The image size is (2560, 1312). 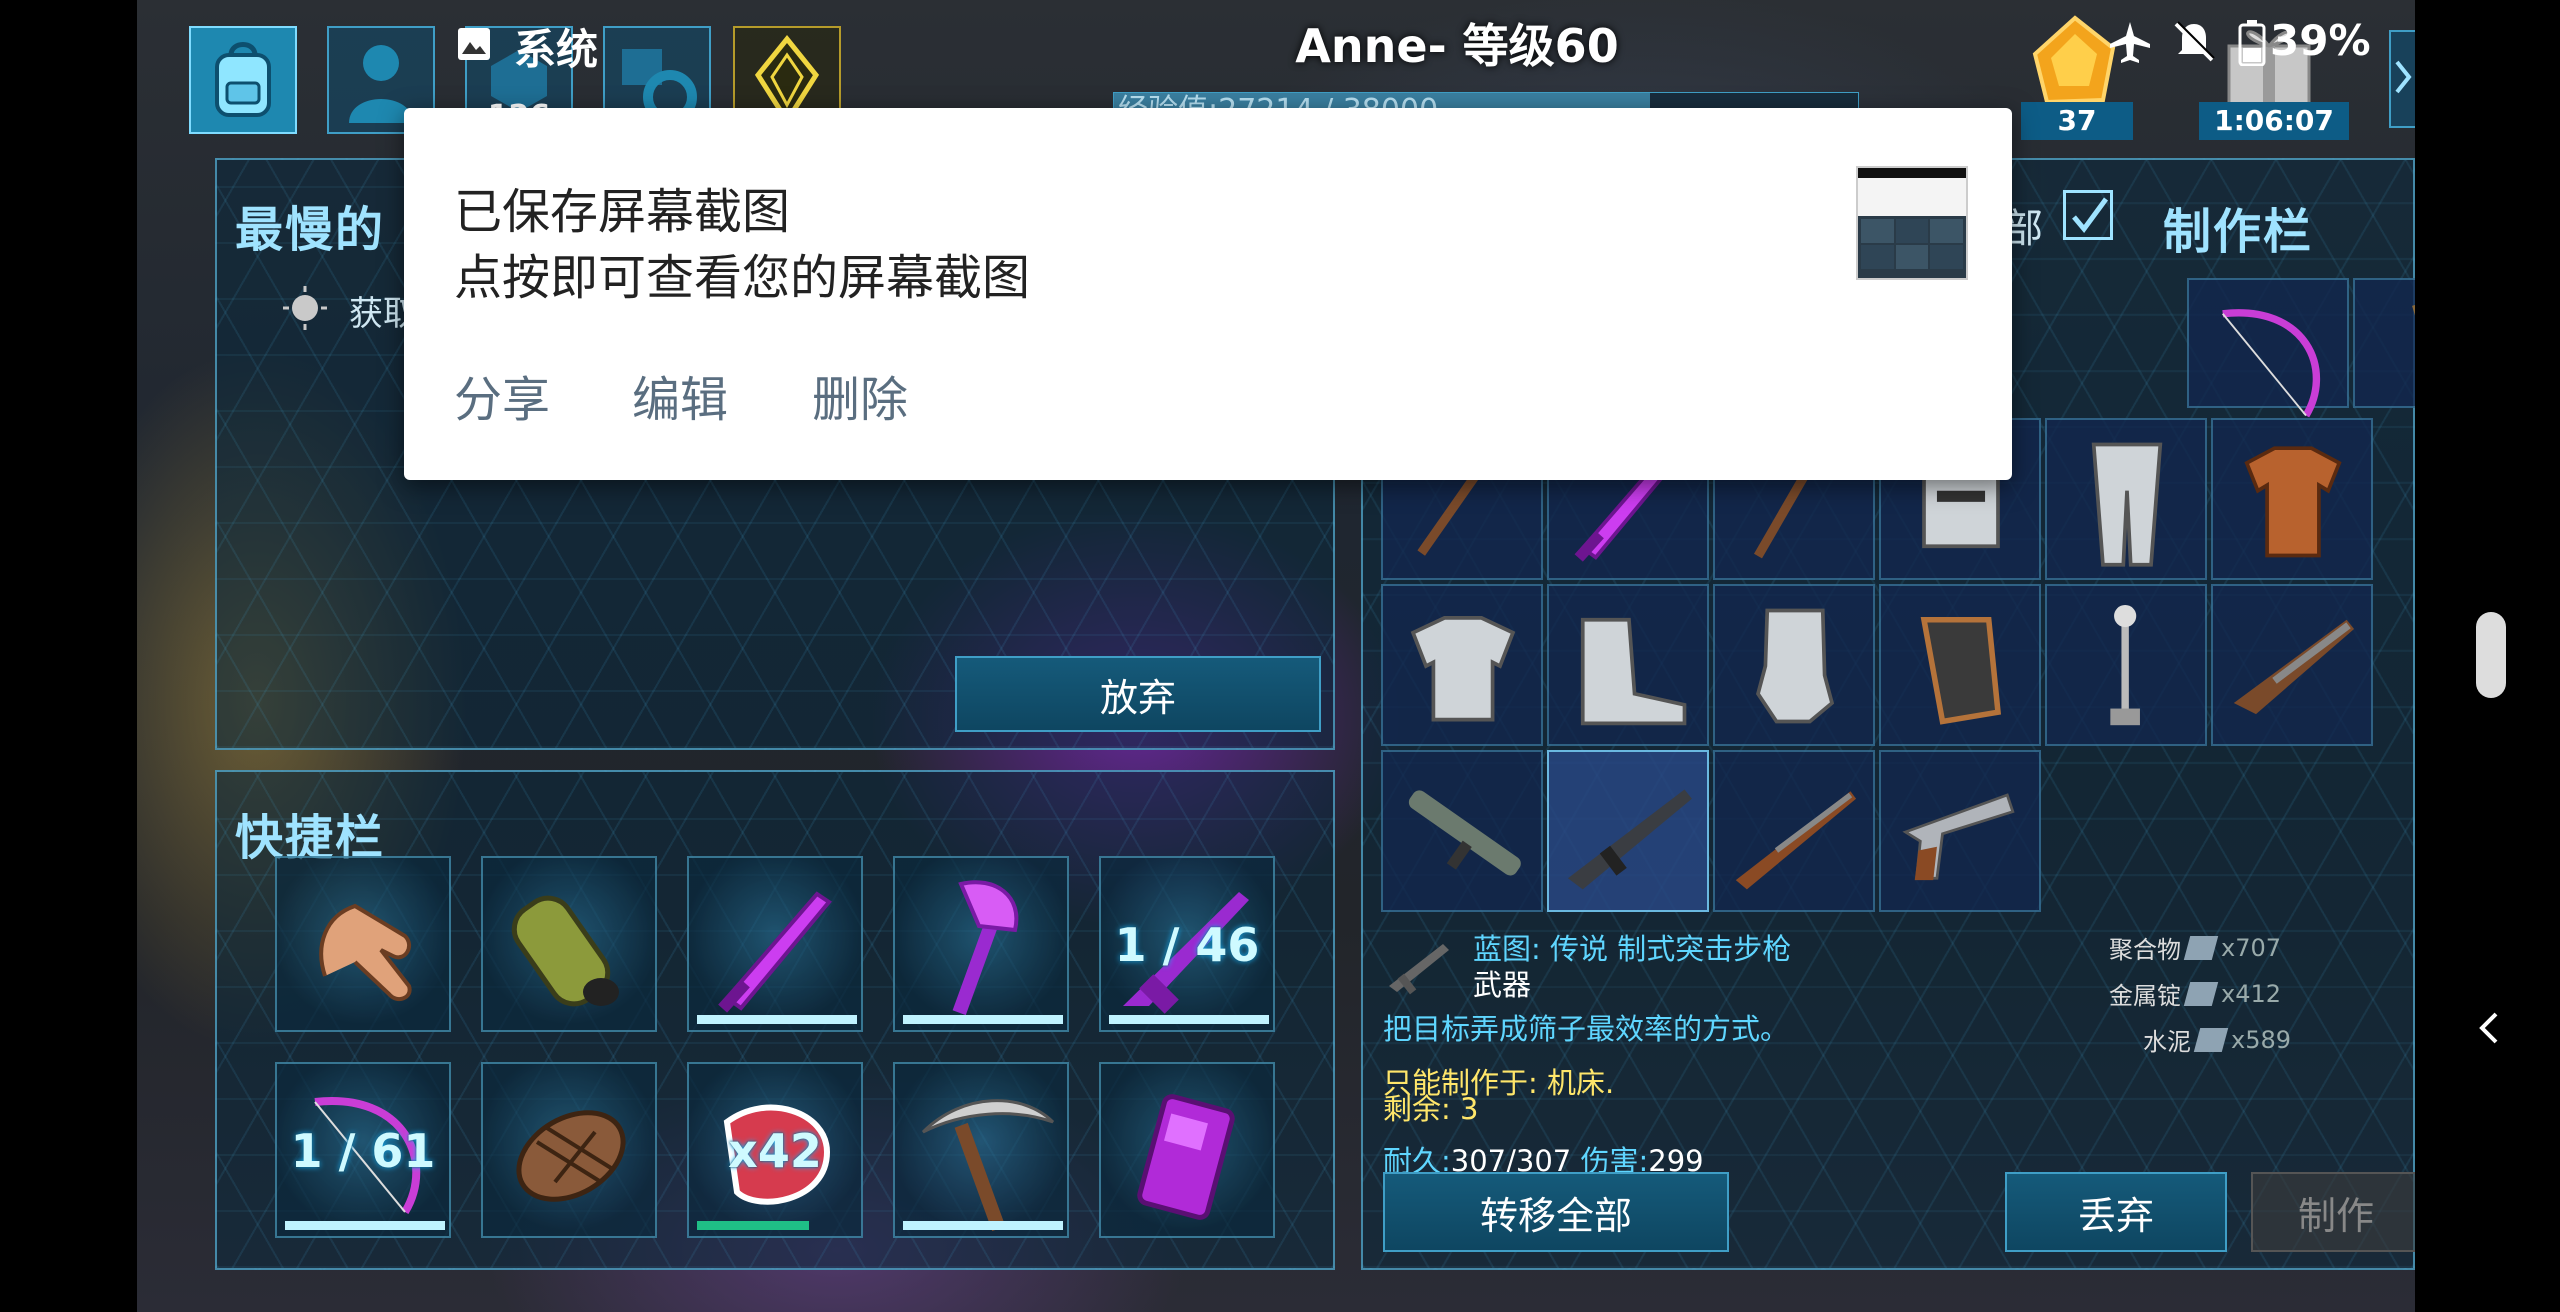 What do you see at coordinates (571, 1156) in the screenshot?
I see `cooked-meat-icon` at bounding box center [571, 1156].